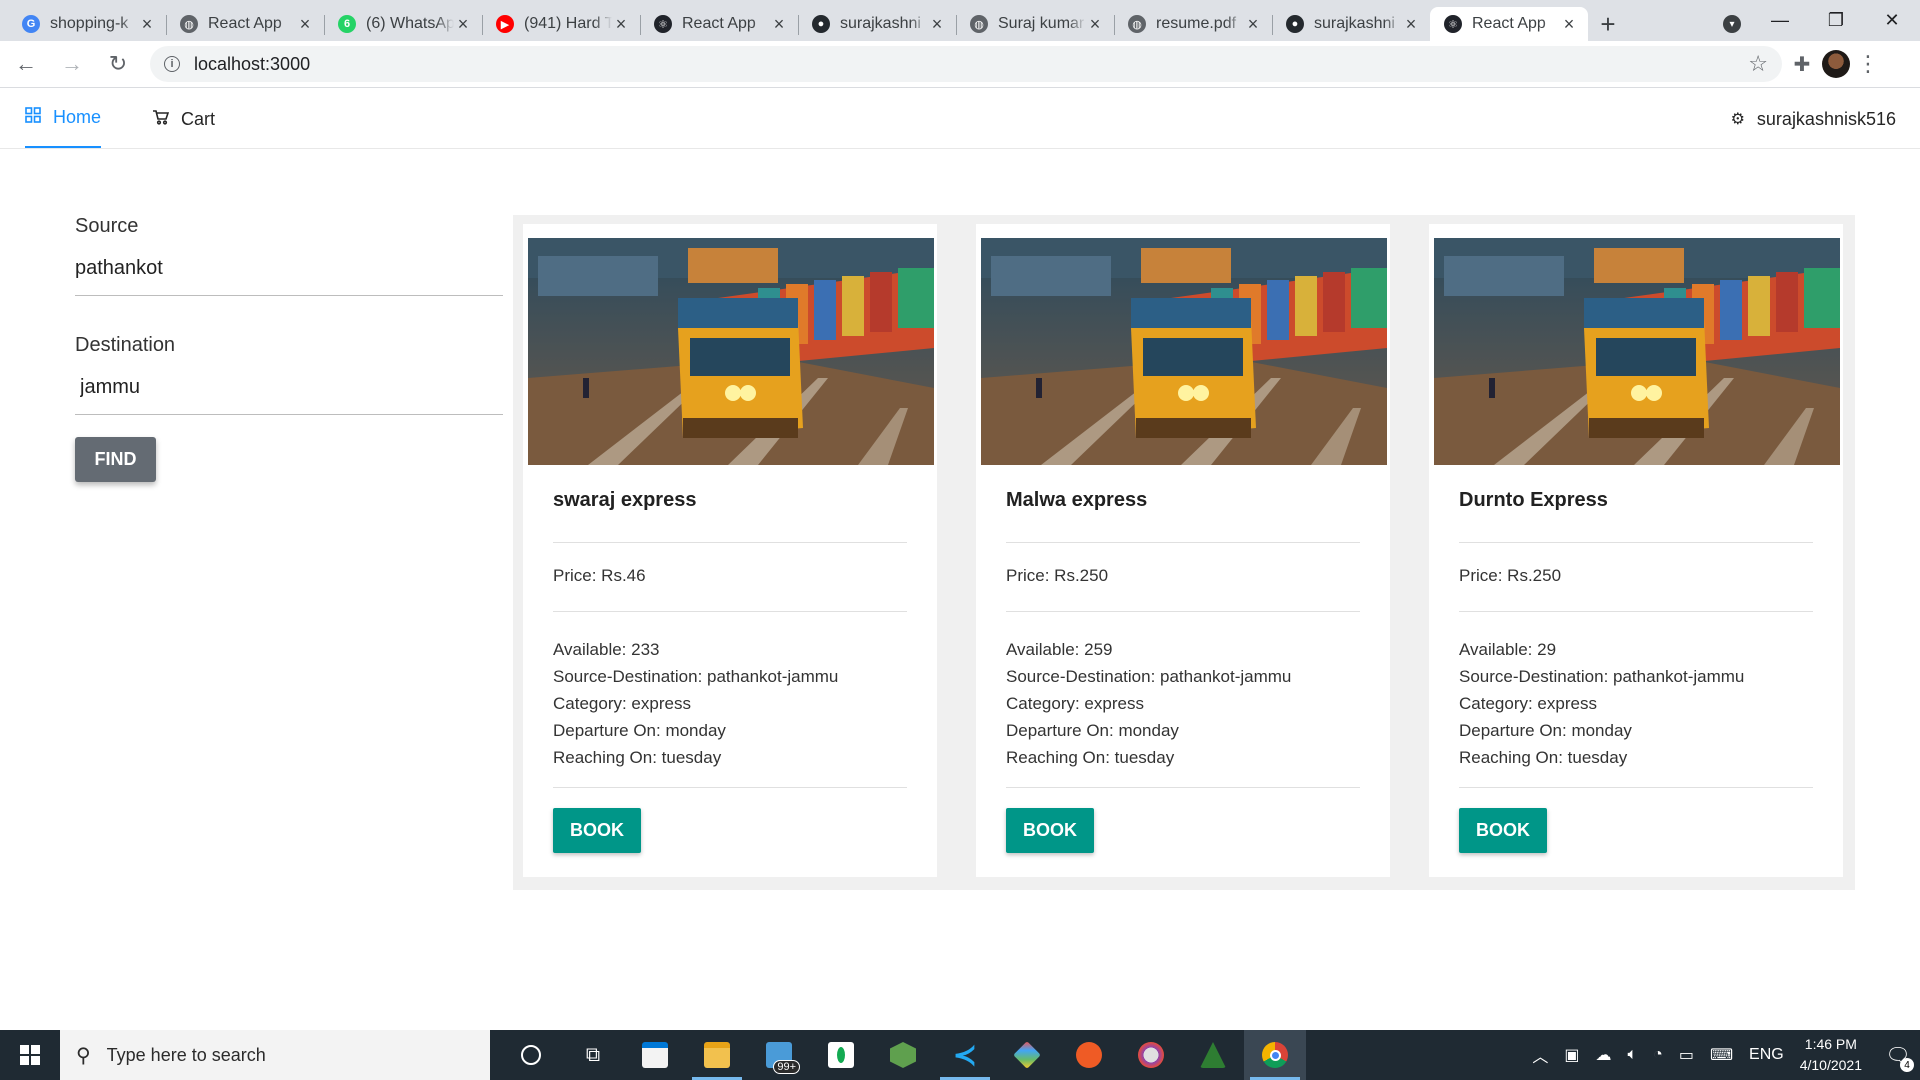 This screenshot has height=1080, width=1920. Describe the element at coordinates (115, 459) in the screenshot. I see `find-button: FIND` at that location.